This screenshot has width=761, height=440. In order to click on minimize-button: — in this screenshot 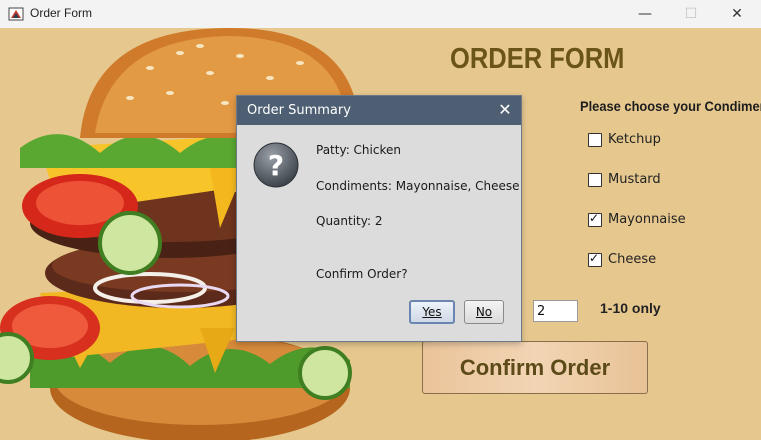, I will do `click(645, 14)`.